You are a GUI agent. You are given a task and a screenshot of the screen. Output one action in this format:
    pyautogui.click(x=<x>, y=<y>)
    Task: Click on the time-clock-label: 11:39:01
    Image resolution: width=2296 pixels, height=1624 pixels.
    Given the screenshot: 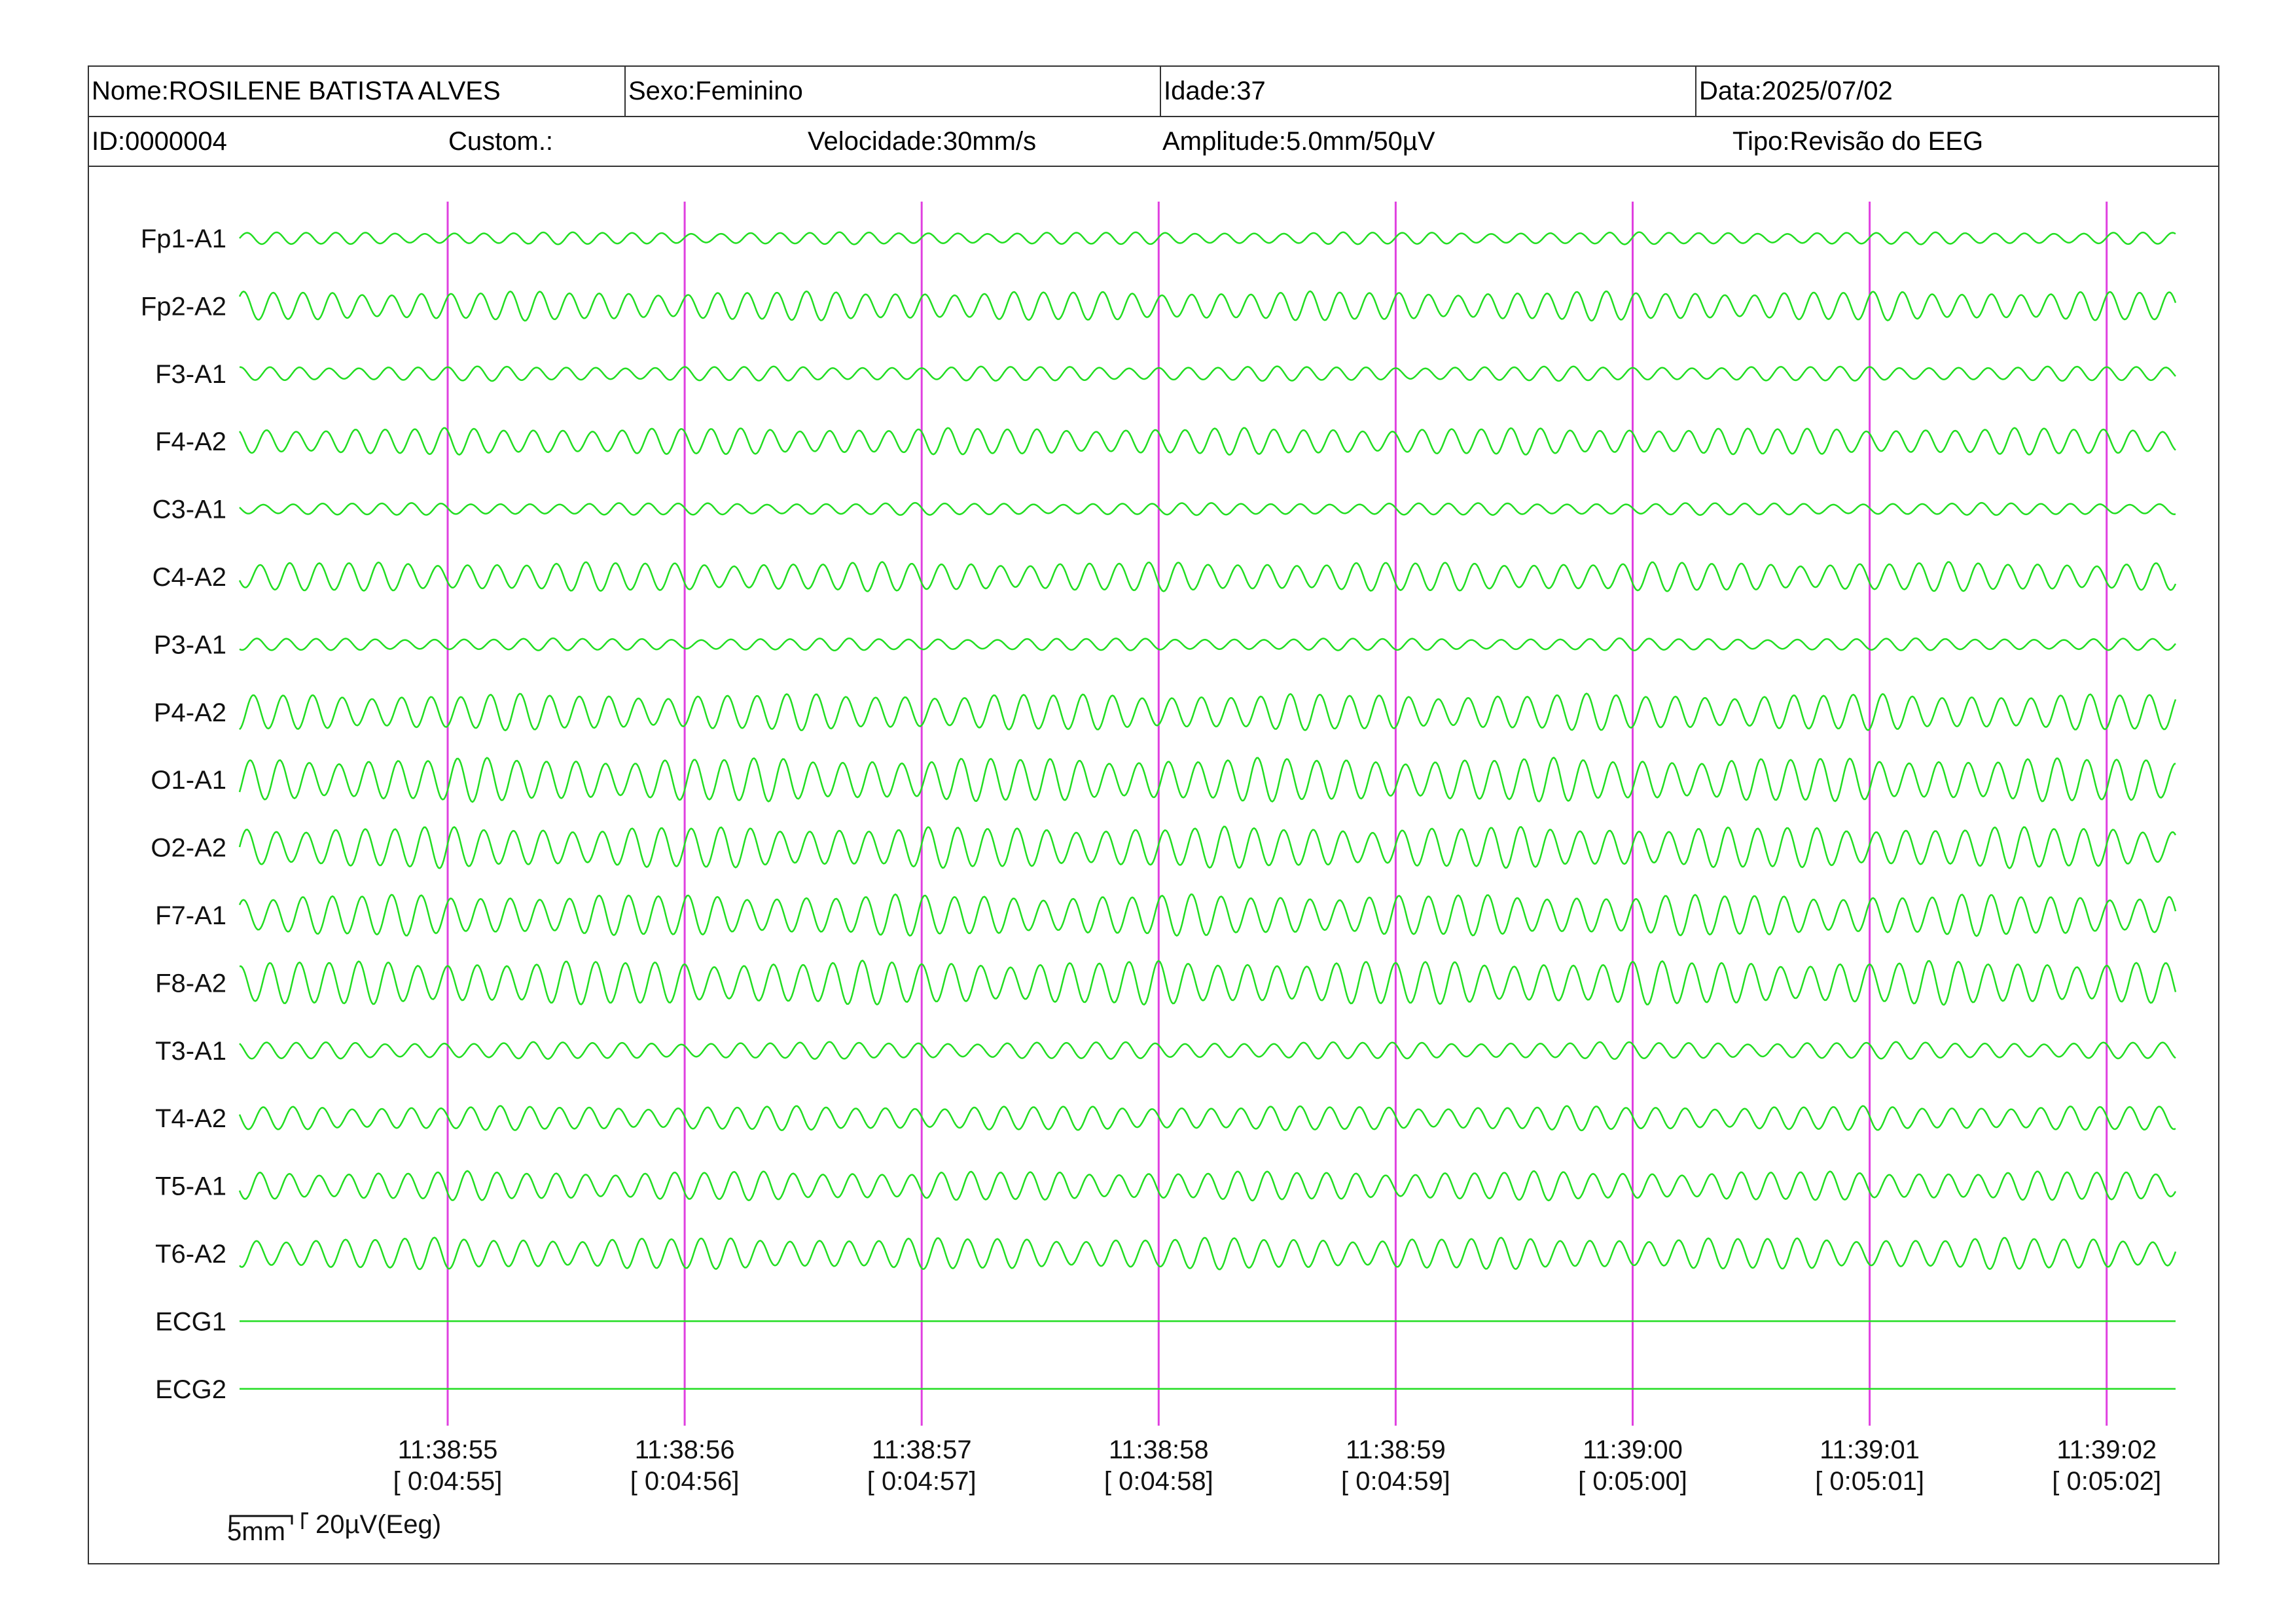 What is the action you would take?
    pyautogui.click(x=1870, y=1450)
    